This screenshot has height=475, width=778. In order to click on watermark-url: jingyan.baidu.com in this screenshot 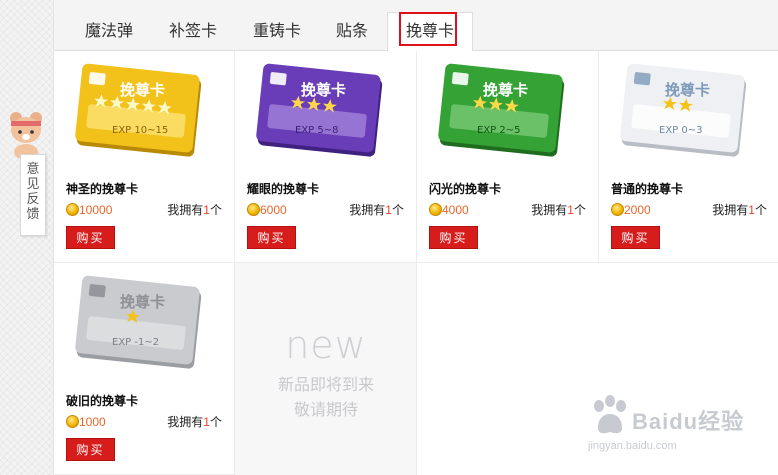, I will do `click(632, 446)`.